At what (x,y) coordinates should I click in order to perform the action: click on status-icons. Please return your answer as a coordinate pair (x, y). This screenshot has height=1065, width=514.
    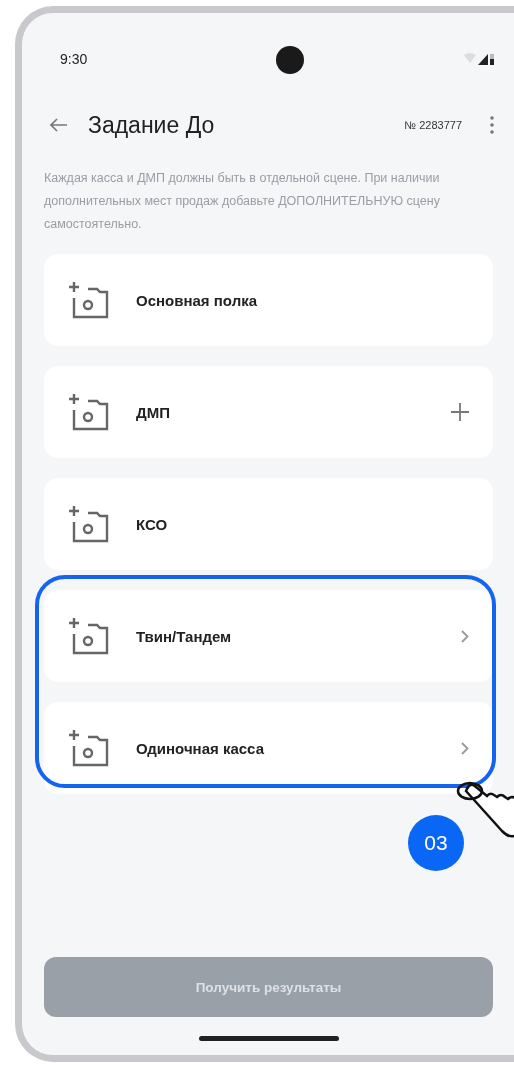
    Looking at the image, I should click on (479, 59).